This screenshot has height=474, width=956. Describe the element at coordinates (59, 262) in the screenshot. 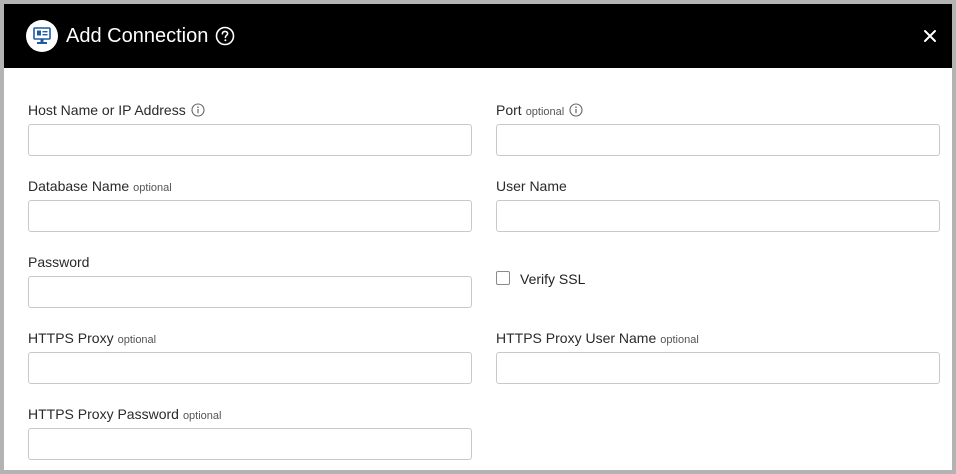

I see `password-label: Password` at that location.